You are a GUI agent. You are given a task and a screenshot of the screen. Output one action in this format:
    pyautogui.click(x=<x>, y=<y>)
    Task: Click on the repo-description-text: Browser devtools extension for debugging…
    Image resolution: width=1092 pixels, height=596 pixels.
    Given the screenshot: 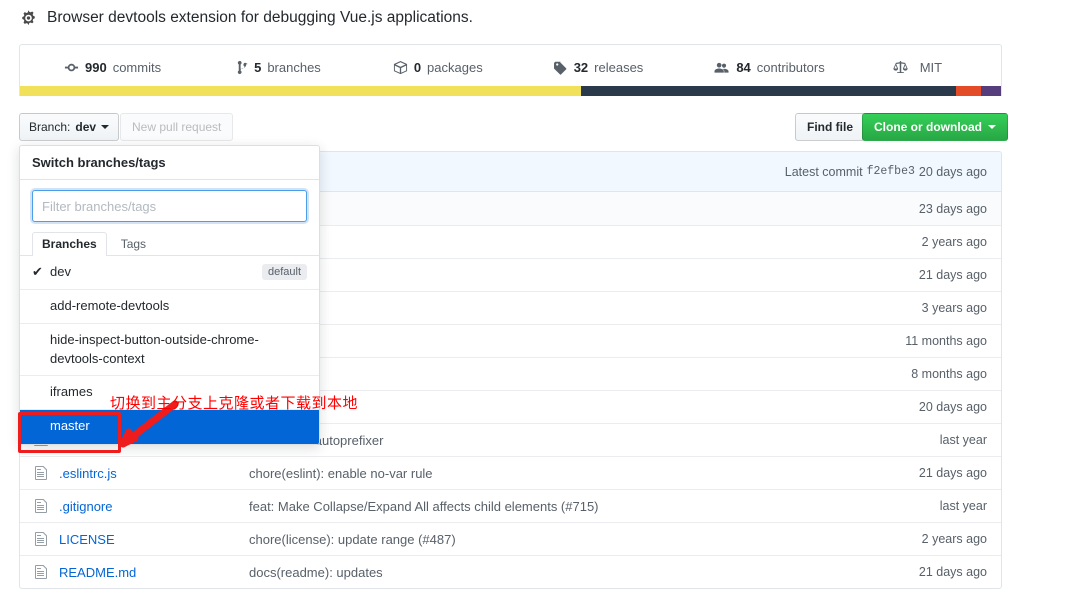 What is the action you would take?
    pyautogui.click(x=260, y=17)
    